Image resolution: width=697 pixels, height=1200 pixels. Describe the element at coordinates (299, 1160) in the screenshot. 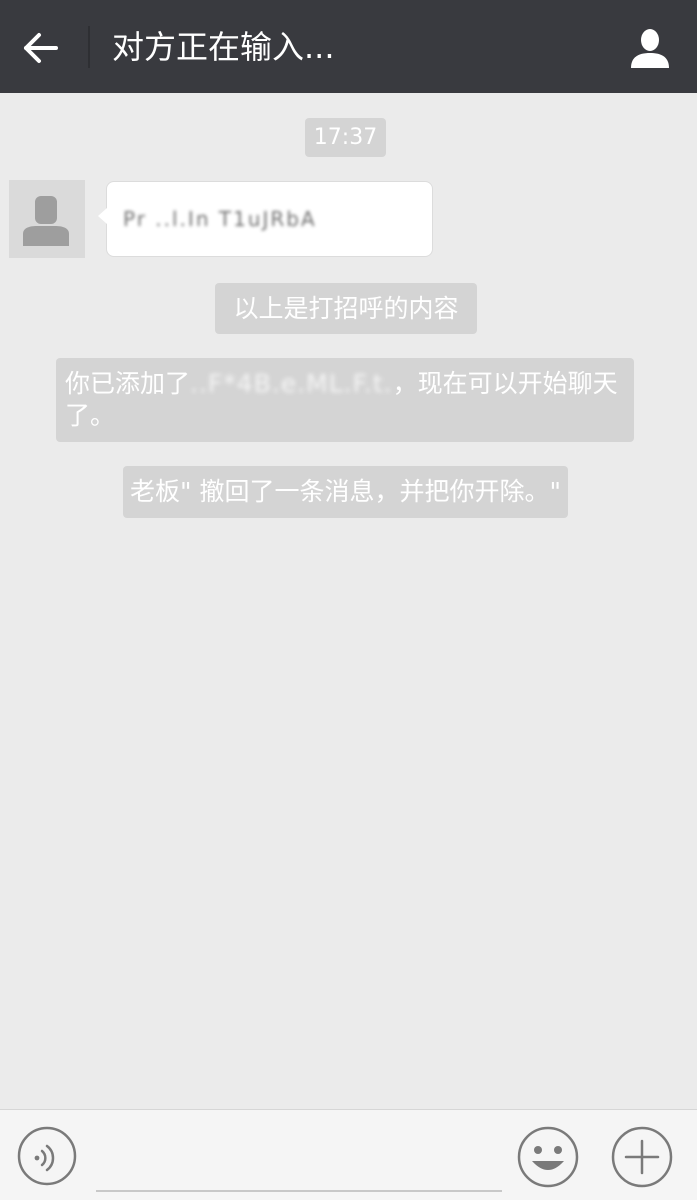

I see `message-input` at that location.